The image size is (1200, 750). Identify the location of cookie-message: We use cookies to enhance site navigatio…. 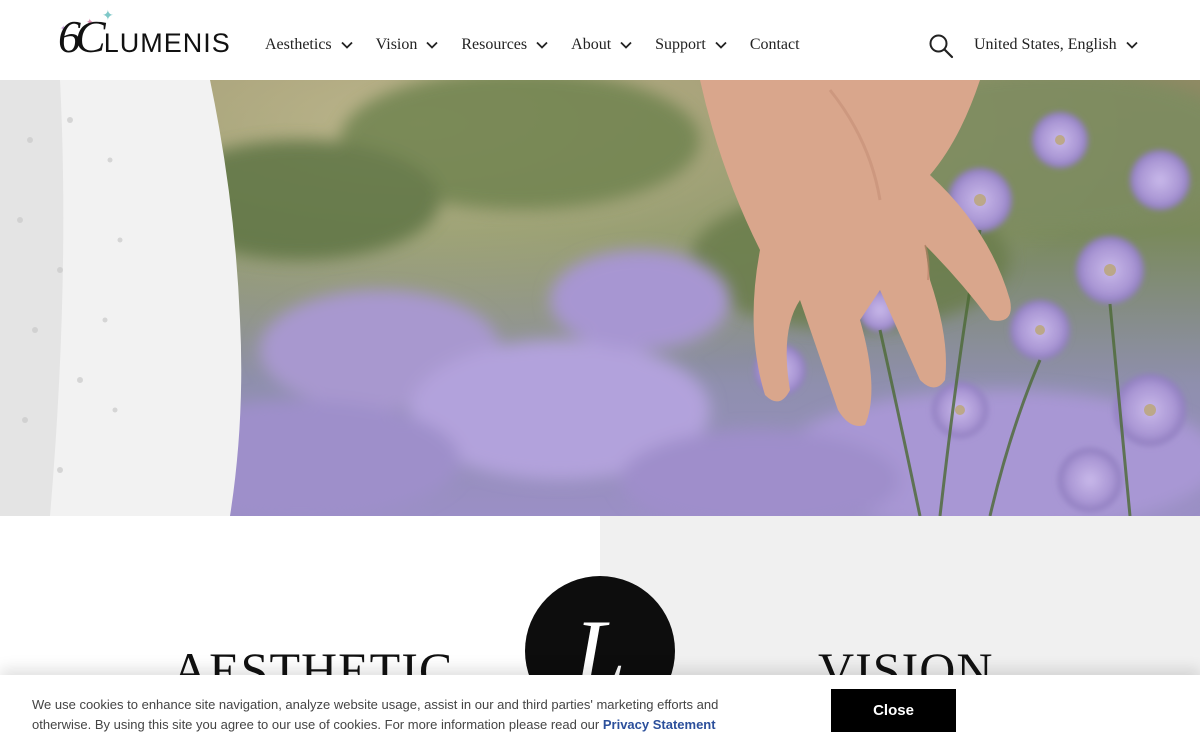
(392, 715).